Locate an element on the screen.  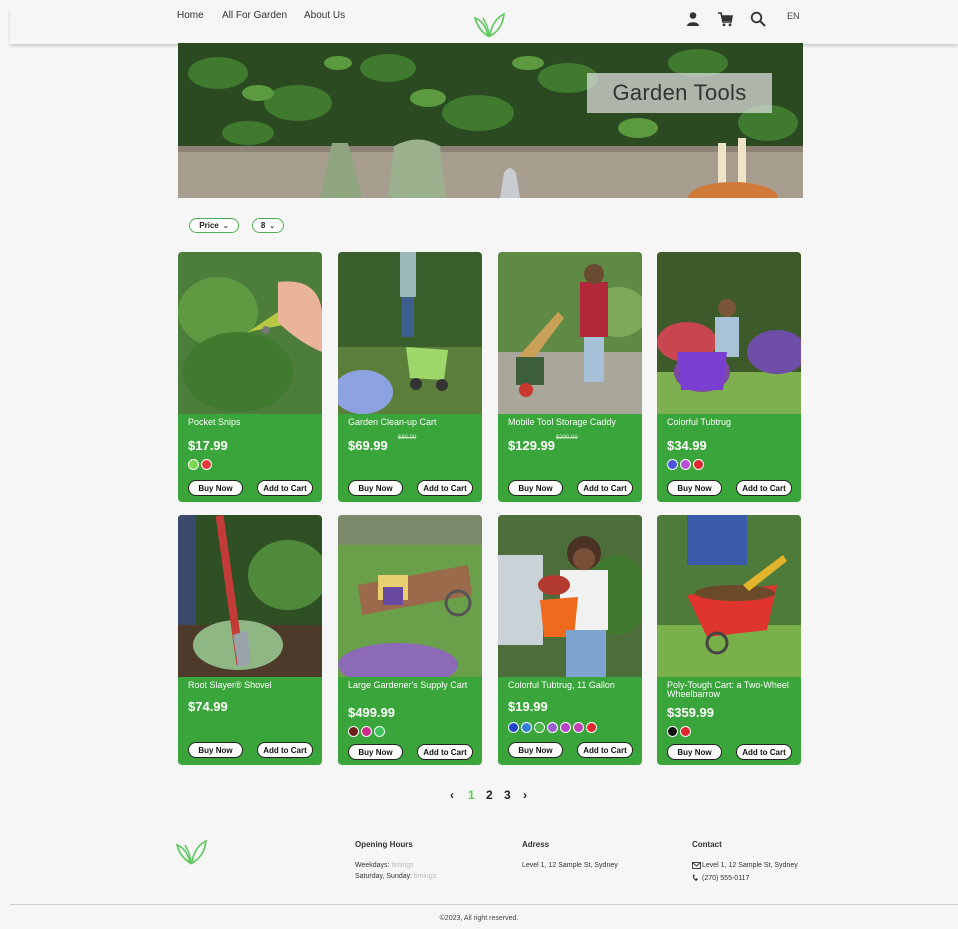
page-1-link: 1 is located at coordinates (471, 795).